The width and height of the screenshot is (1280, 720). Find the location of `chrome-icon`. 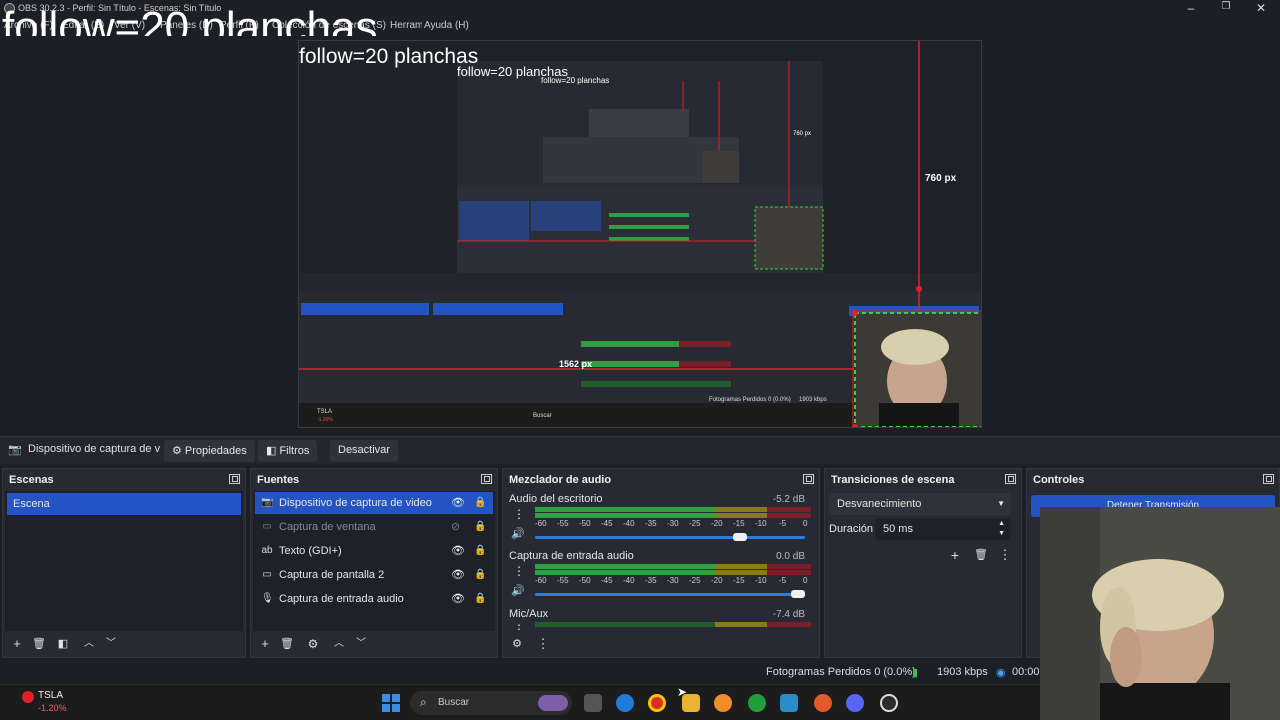

chrome-icon is located at coordinates (657, 703).